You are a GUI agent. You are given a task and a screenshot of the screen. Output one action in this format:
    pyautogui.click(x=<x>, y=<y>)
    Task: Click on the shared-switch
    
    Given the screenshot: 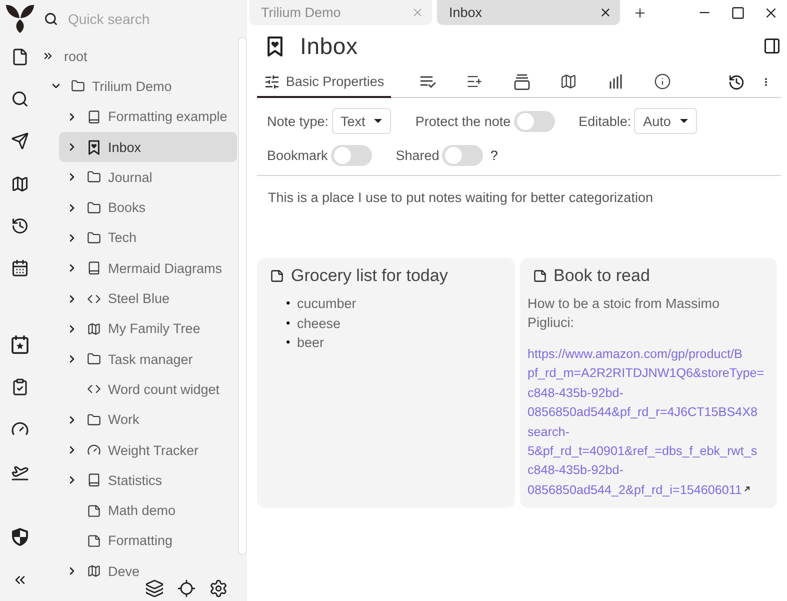 What is the action you would take?
    pyautogui.click(x=463, y=155)
    